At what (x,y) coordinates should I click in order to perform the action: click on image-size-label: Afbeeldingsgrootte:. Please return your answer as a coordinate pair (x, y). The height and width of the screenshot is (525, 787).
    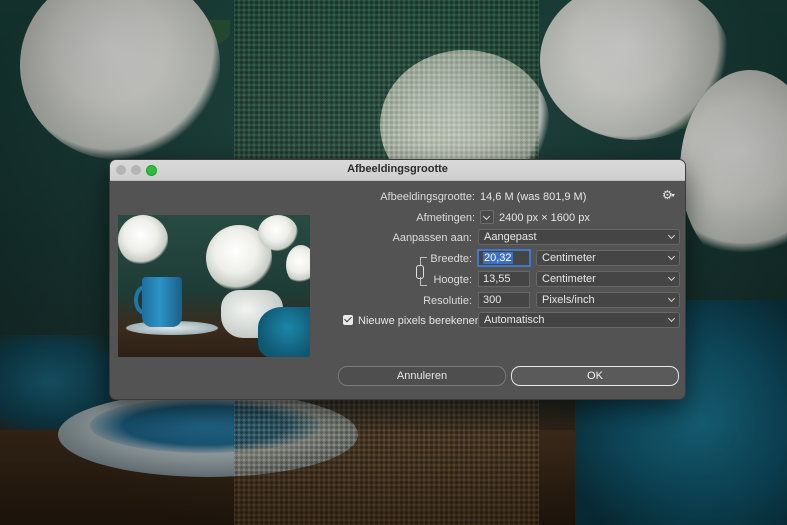
    Looking at the image, I should click on (427, 197).